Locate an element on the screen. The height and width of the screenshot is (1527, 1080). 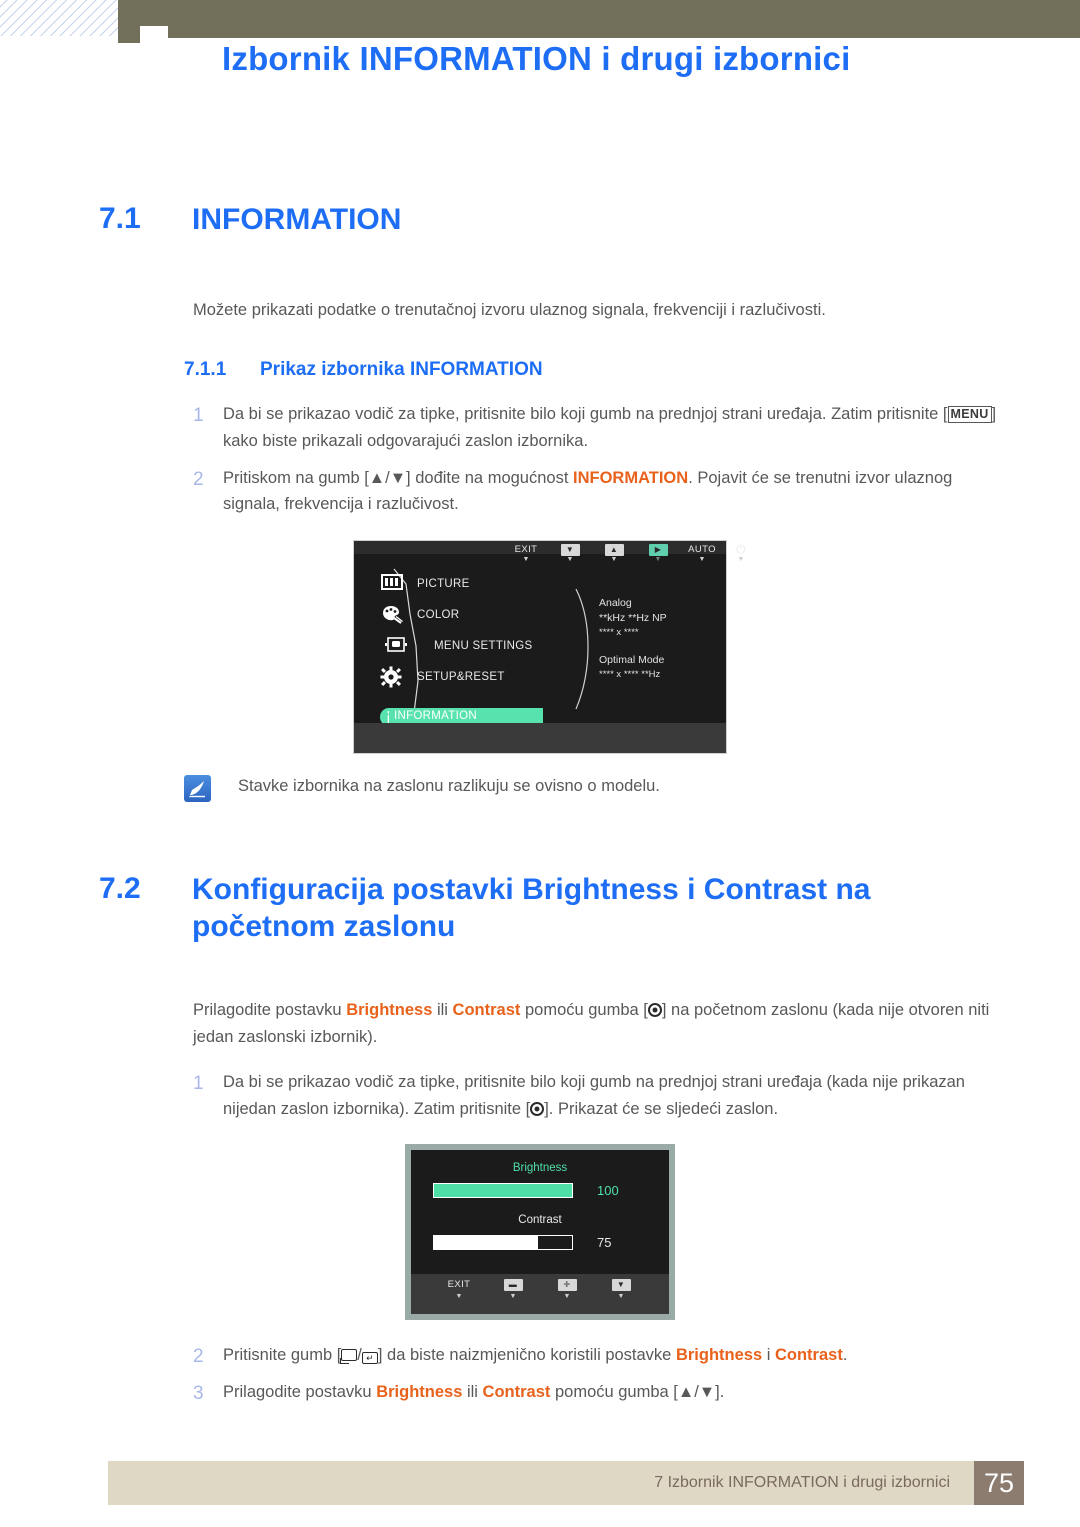
osd-button-auto: AUTO ▼ is located at coordinates (702, 553).